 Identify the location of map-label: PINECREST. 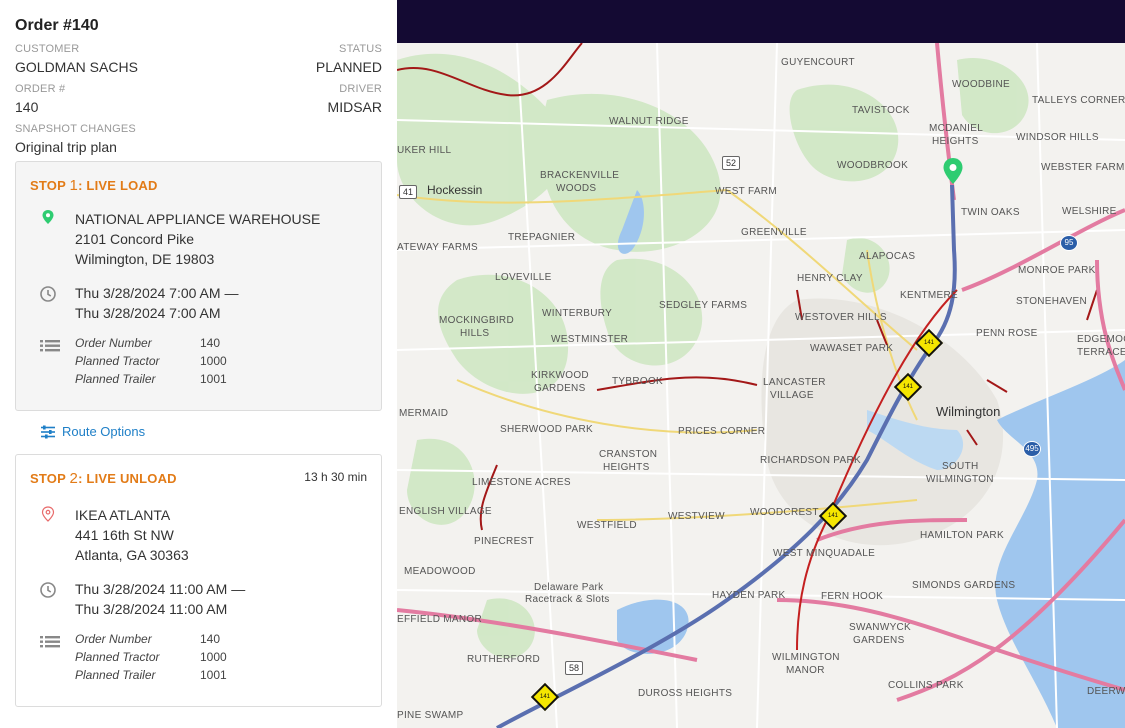
(504, 541).